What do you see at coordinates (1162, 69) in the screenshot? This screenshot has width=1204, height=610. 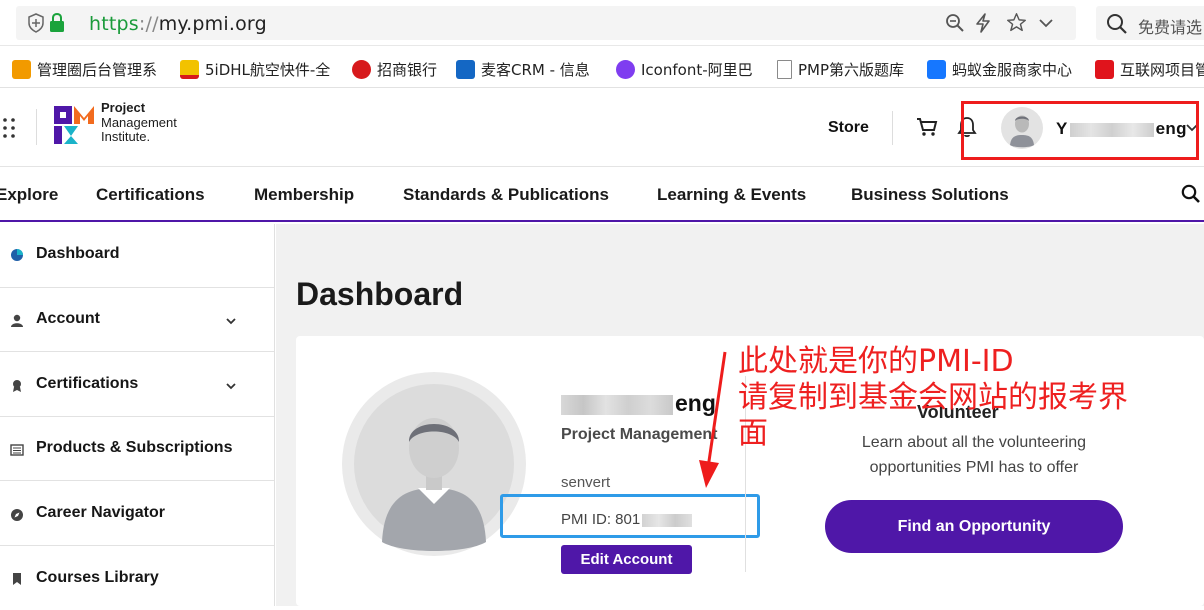 I see `bookmark-label: 互联网项目管` at bounding box center [1162, 69].